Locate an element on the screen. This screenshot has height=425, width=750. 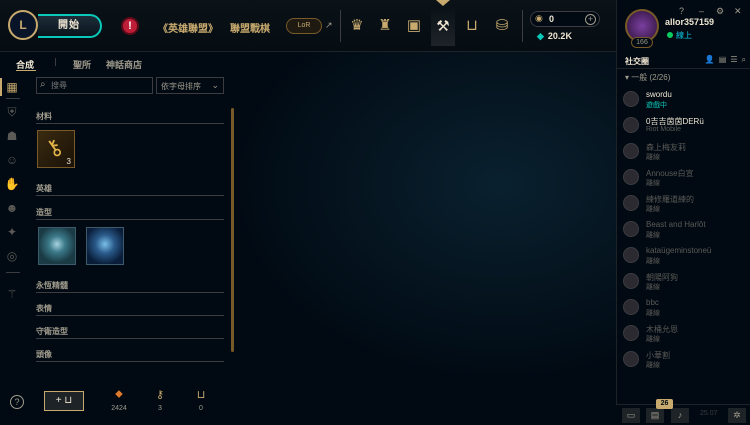
nav-link-league: 《英雄聯盟》 is located at coordinates (188, 27).